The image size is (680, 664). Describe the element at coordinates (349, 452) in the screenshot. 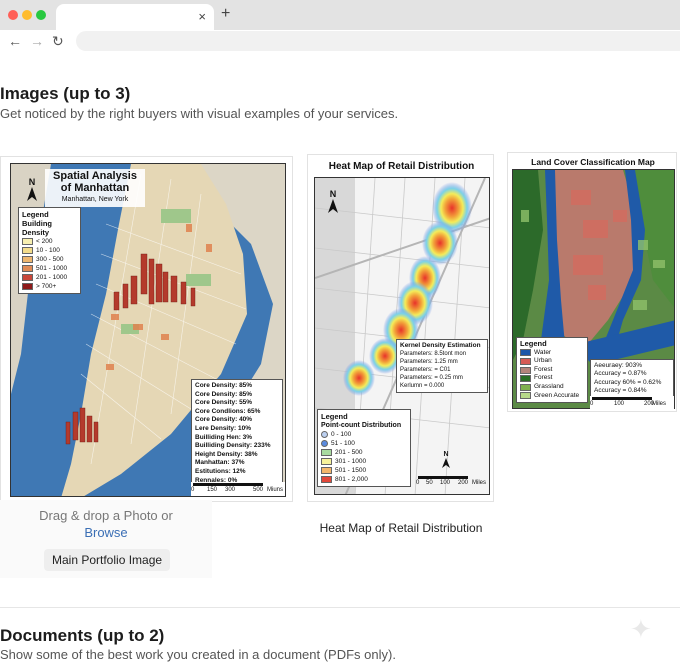

I see `legend-label: 201 - 500` at that location.